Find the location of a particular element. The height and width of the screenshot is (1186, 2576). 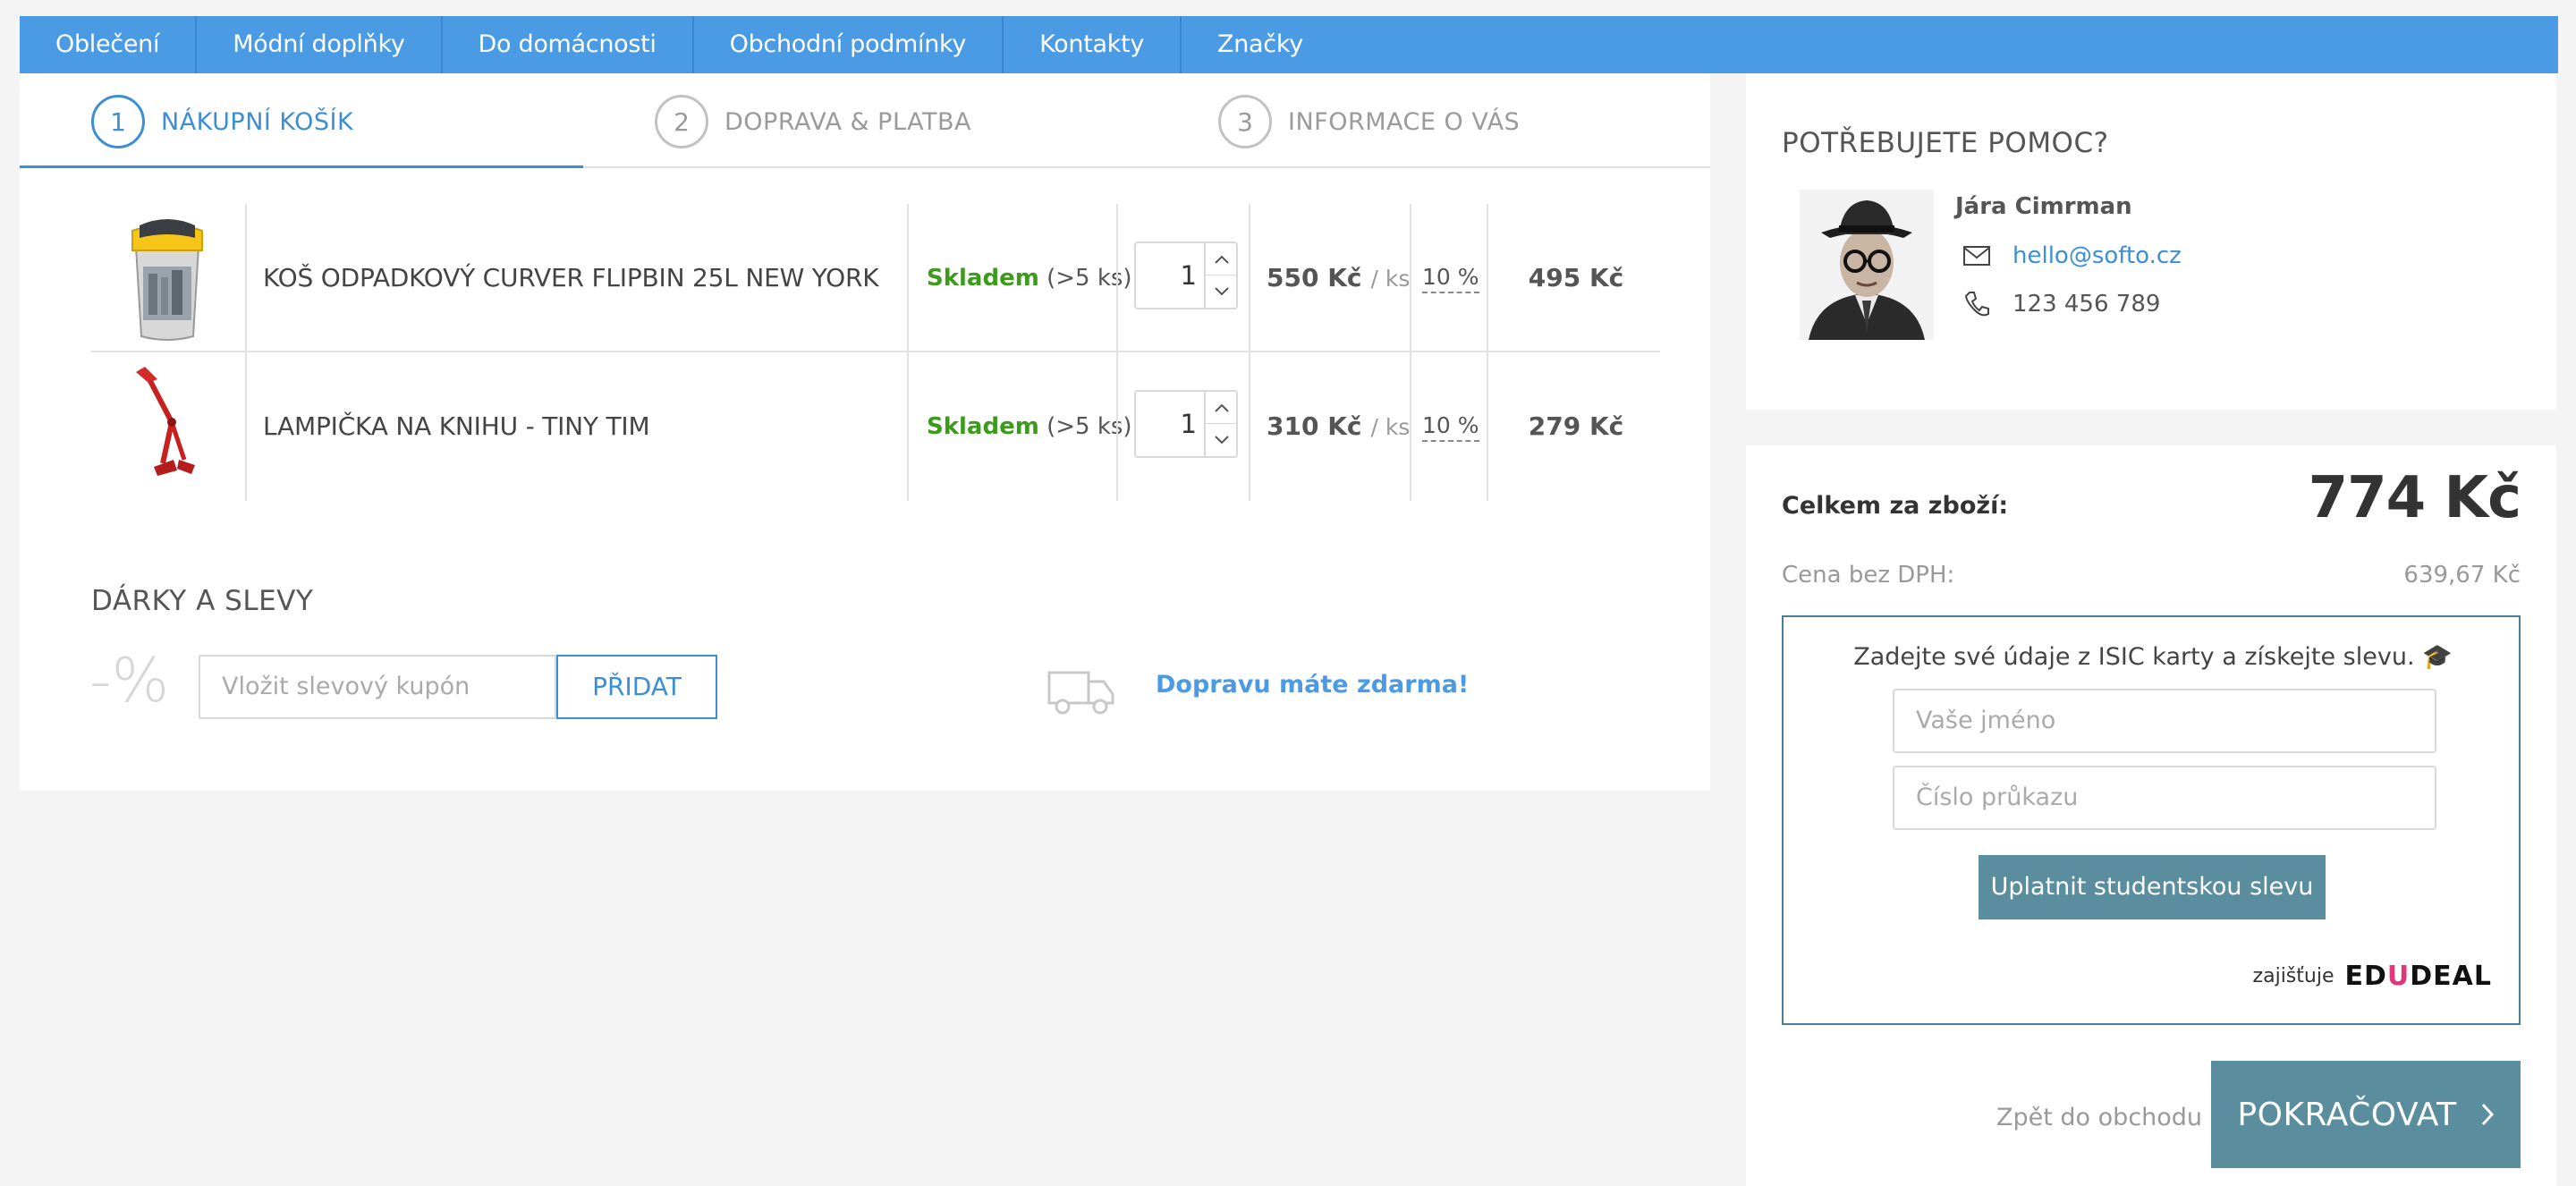

gifts-discounts-title: DÁRKY A SLEVY is located at coordinates (202, 601).